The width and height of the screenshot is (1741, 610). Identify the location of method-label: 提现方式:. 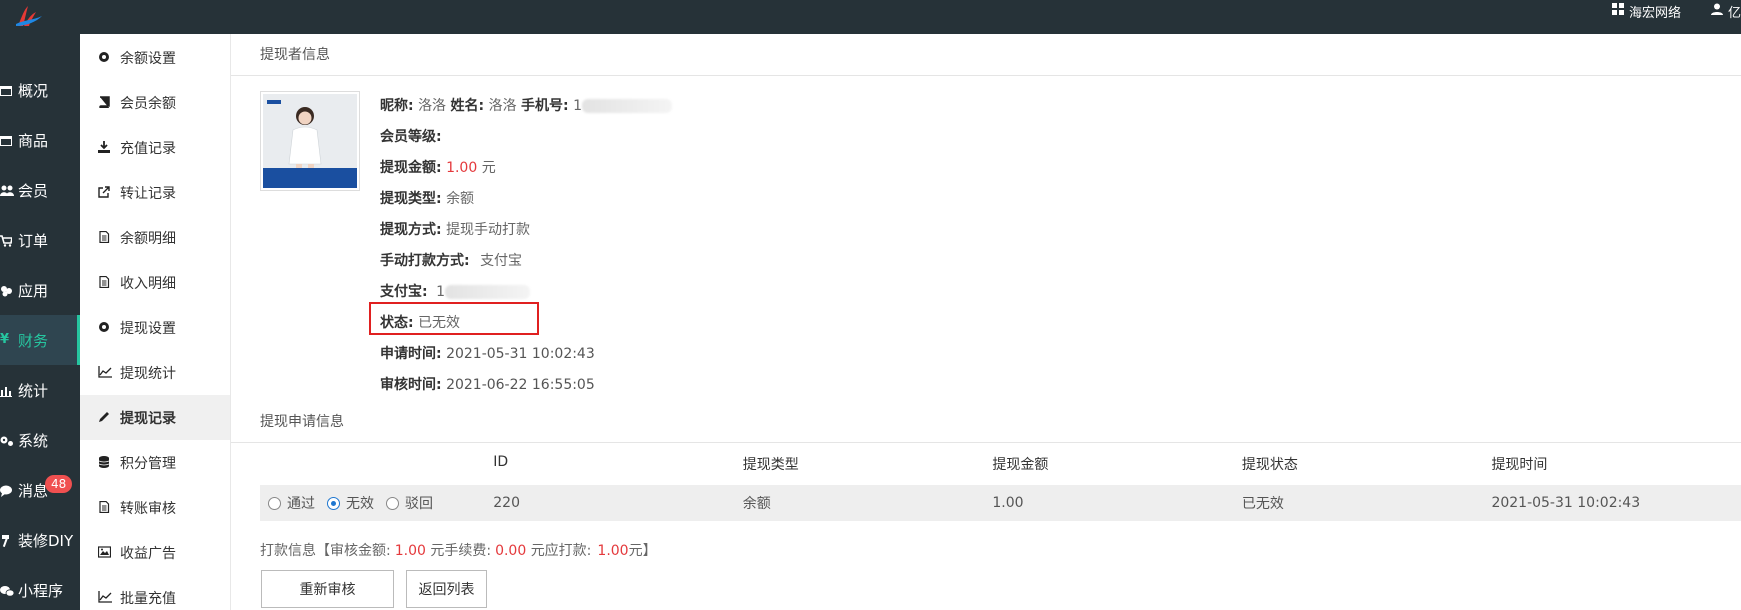
(411, 230).